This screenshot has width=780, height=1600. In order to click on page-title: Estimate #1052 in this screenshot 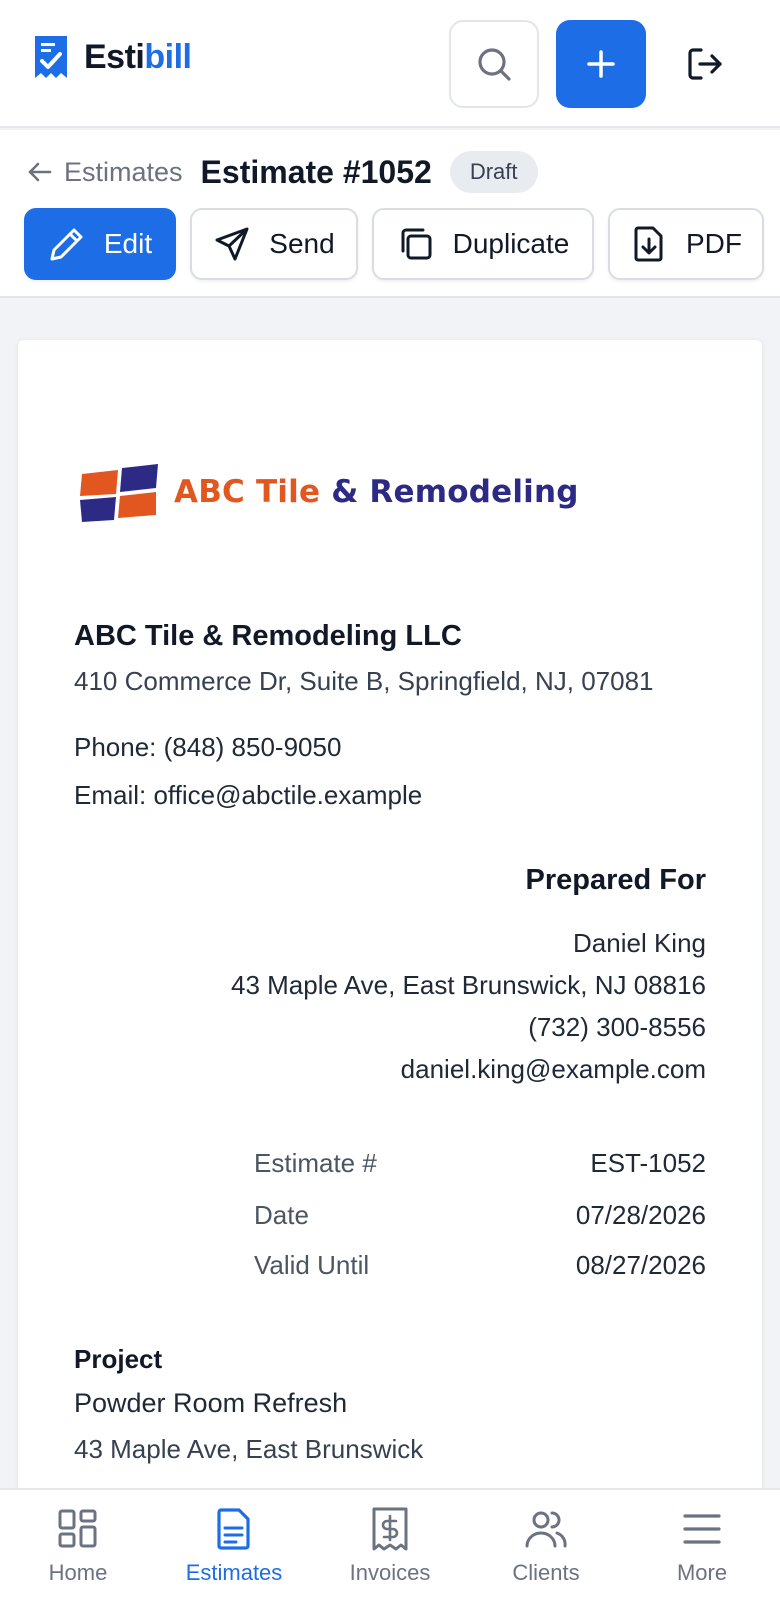, I will do `click(316, 171)`.